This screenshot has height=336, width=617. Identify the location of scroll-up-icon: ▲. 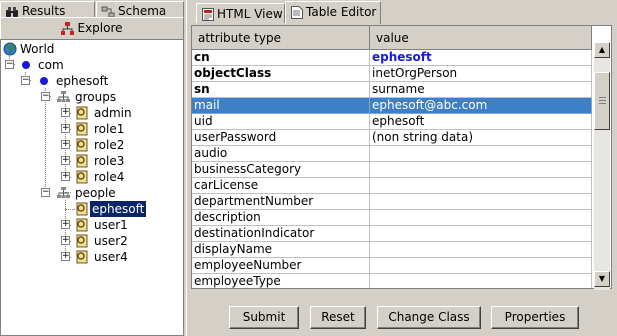
(602, 50).